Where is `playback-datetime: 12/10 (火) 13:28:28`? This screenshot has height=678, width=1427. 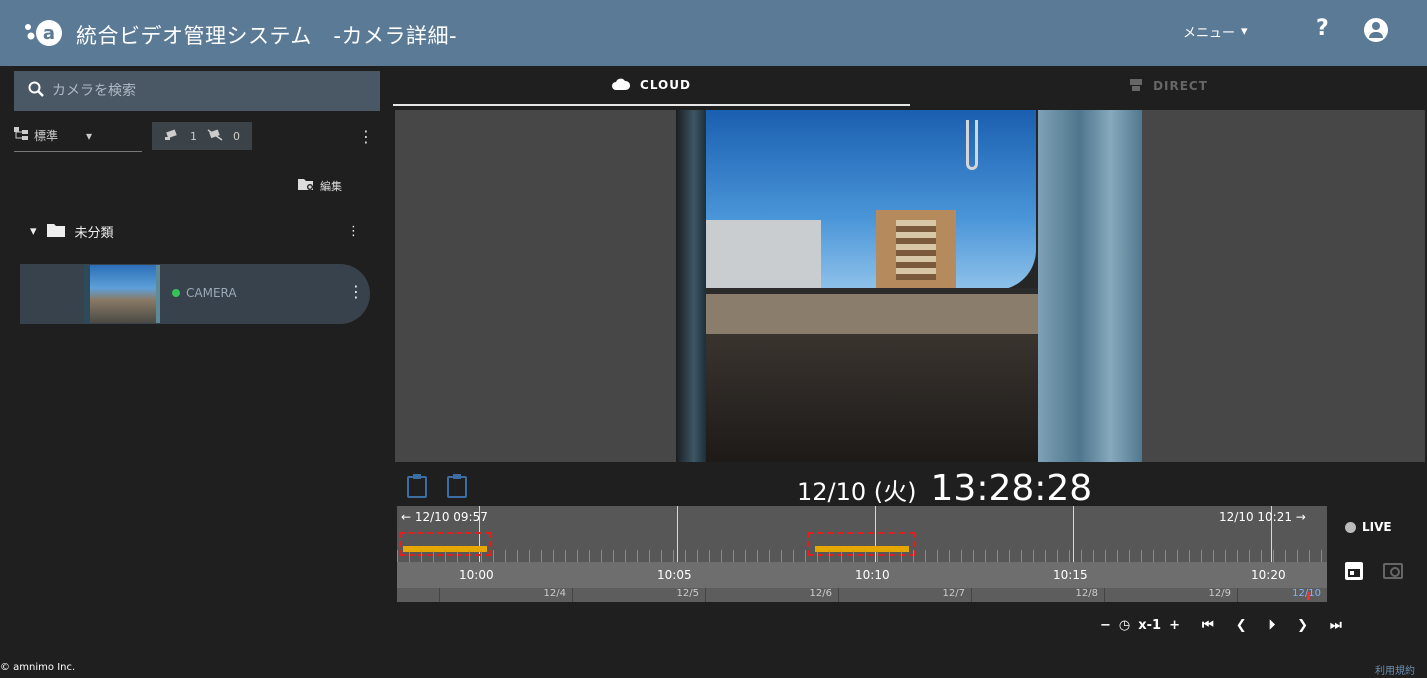 playback-datetime: 12/10 (火) 13:28:28 is located at coordinates (944, 488).